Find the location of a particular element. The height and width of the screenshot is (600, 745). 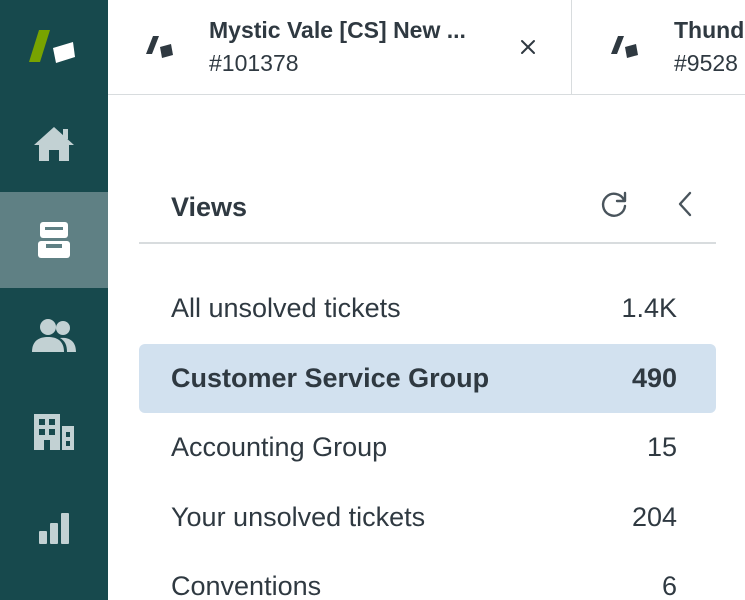

views-header: Views is located at coordinates (427, 207).